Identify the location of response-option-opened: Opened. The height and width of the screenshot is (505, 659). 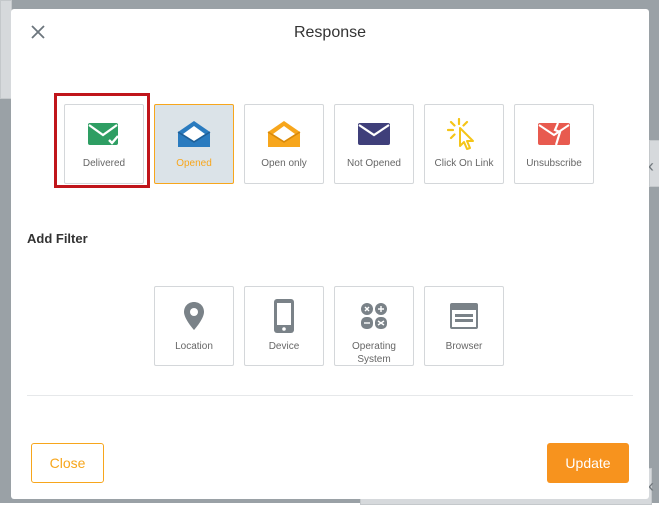
(194, 144).